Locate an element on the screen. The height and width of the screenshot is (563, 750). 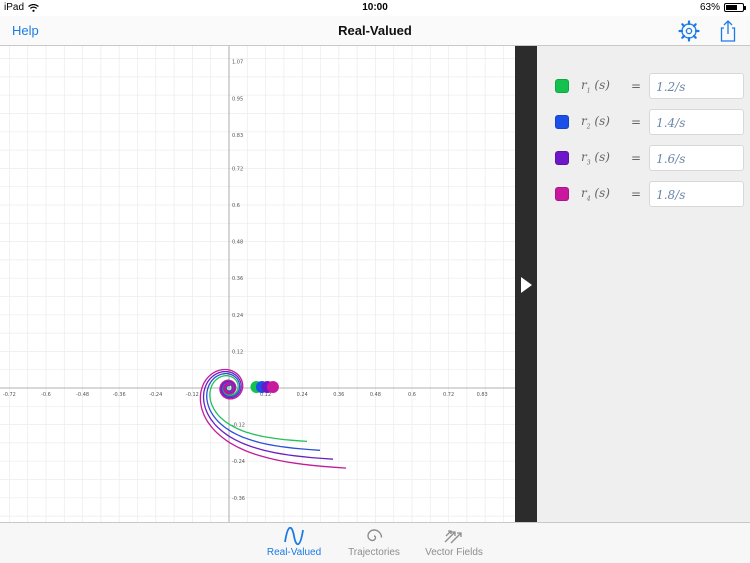
x-tick-label: -0.6 is located at coordinates (46, 395).